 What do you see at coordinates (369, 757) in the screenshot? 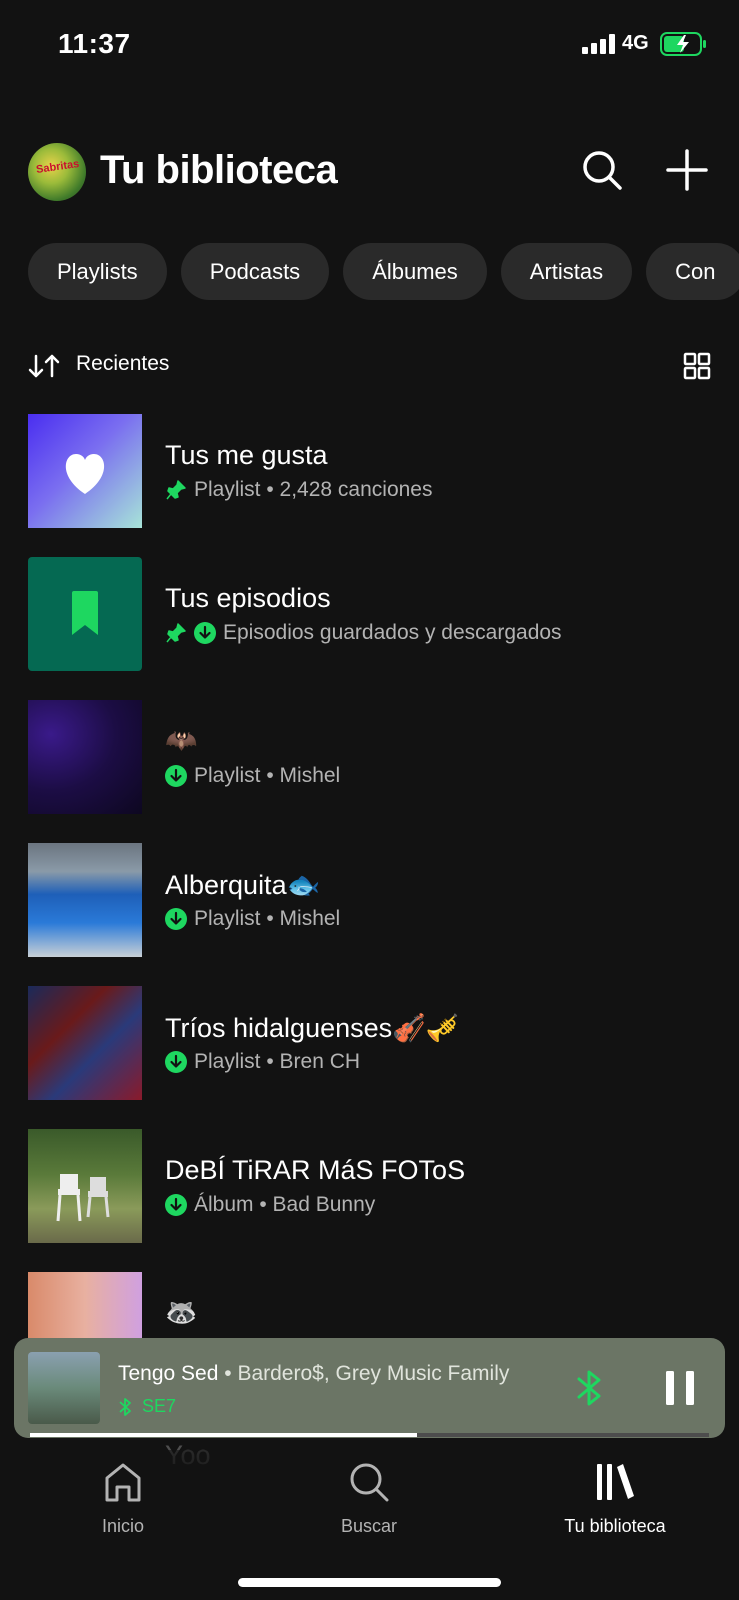
I see `list-item: 🦇 Playlist • Mishel` at bounding box center [369, 757].